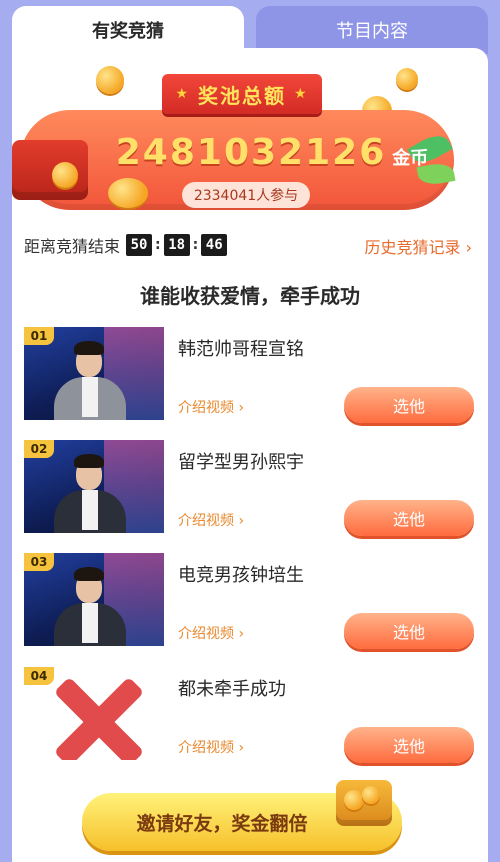  I want to click on tab-prize-guess: 有奖竞猜, so click(128, 30).